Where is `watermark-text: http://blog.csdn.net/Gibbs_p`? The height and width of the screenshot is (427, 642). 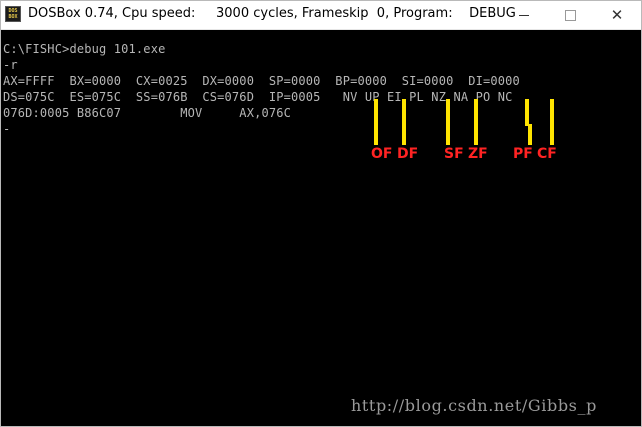
watermark-text: http://blog.csdn.net/Gibbs_p is located at coordinates (474, 405).